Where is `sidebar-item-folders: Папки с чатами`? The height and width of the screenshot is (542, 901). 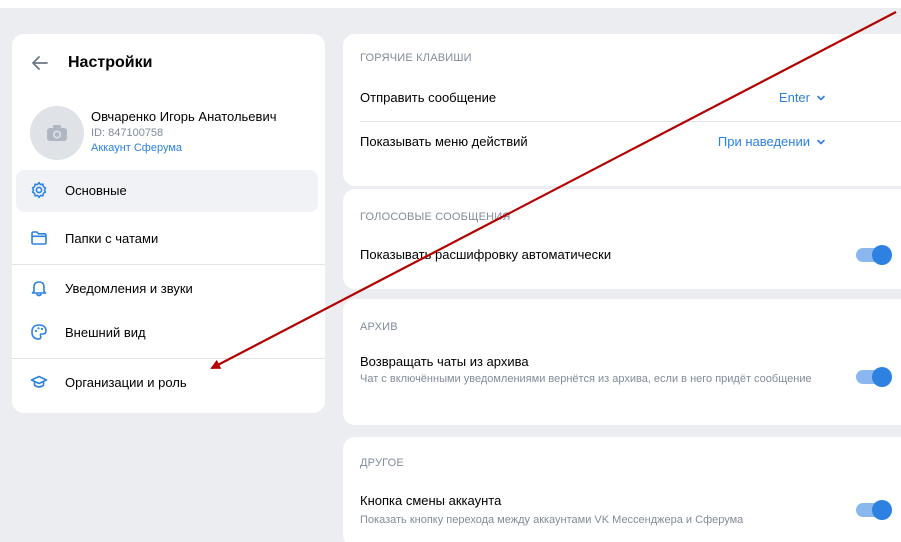
sidebar-item-folders: Папки с чатами is located at coordinates (167, 239).